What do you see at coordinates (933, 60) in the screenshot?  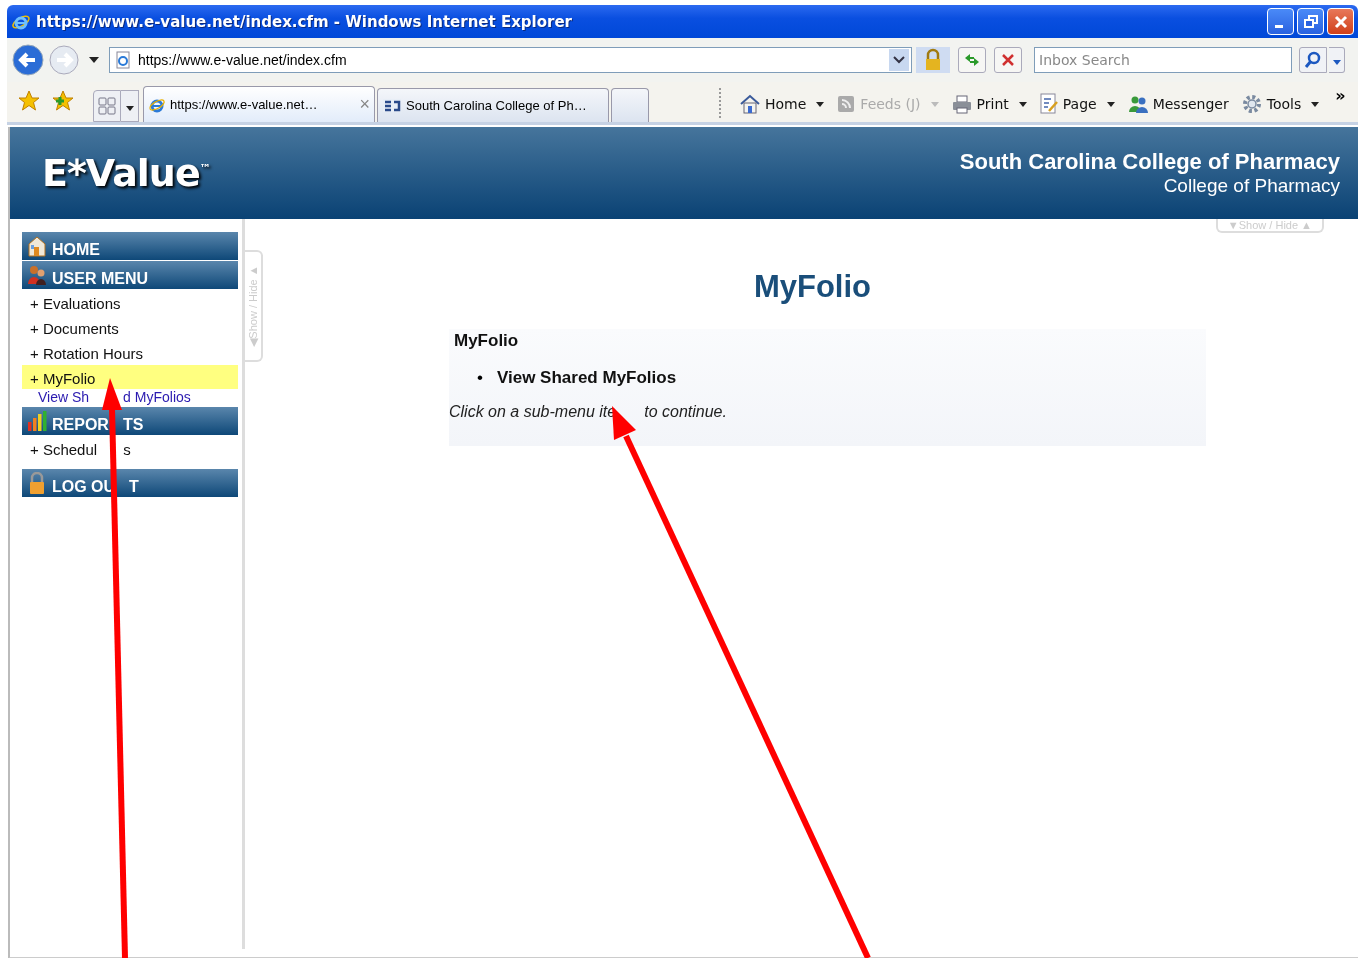 I see `lock-icon` at bounding box center [933, 60].